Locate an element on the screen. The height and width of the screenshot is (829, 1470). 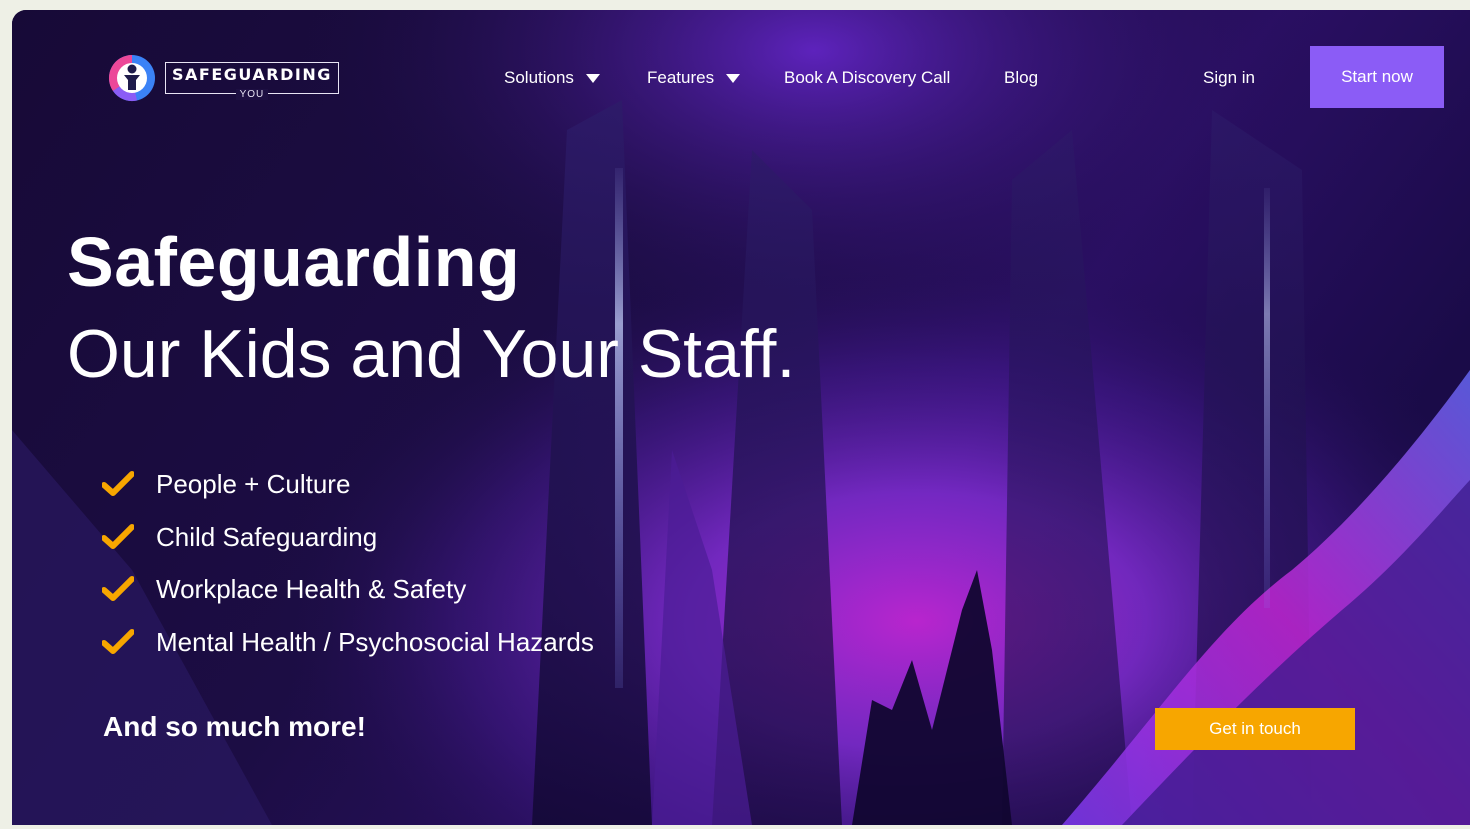
list-item: Child Safeguarding is located at coordinates (348, 537).